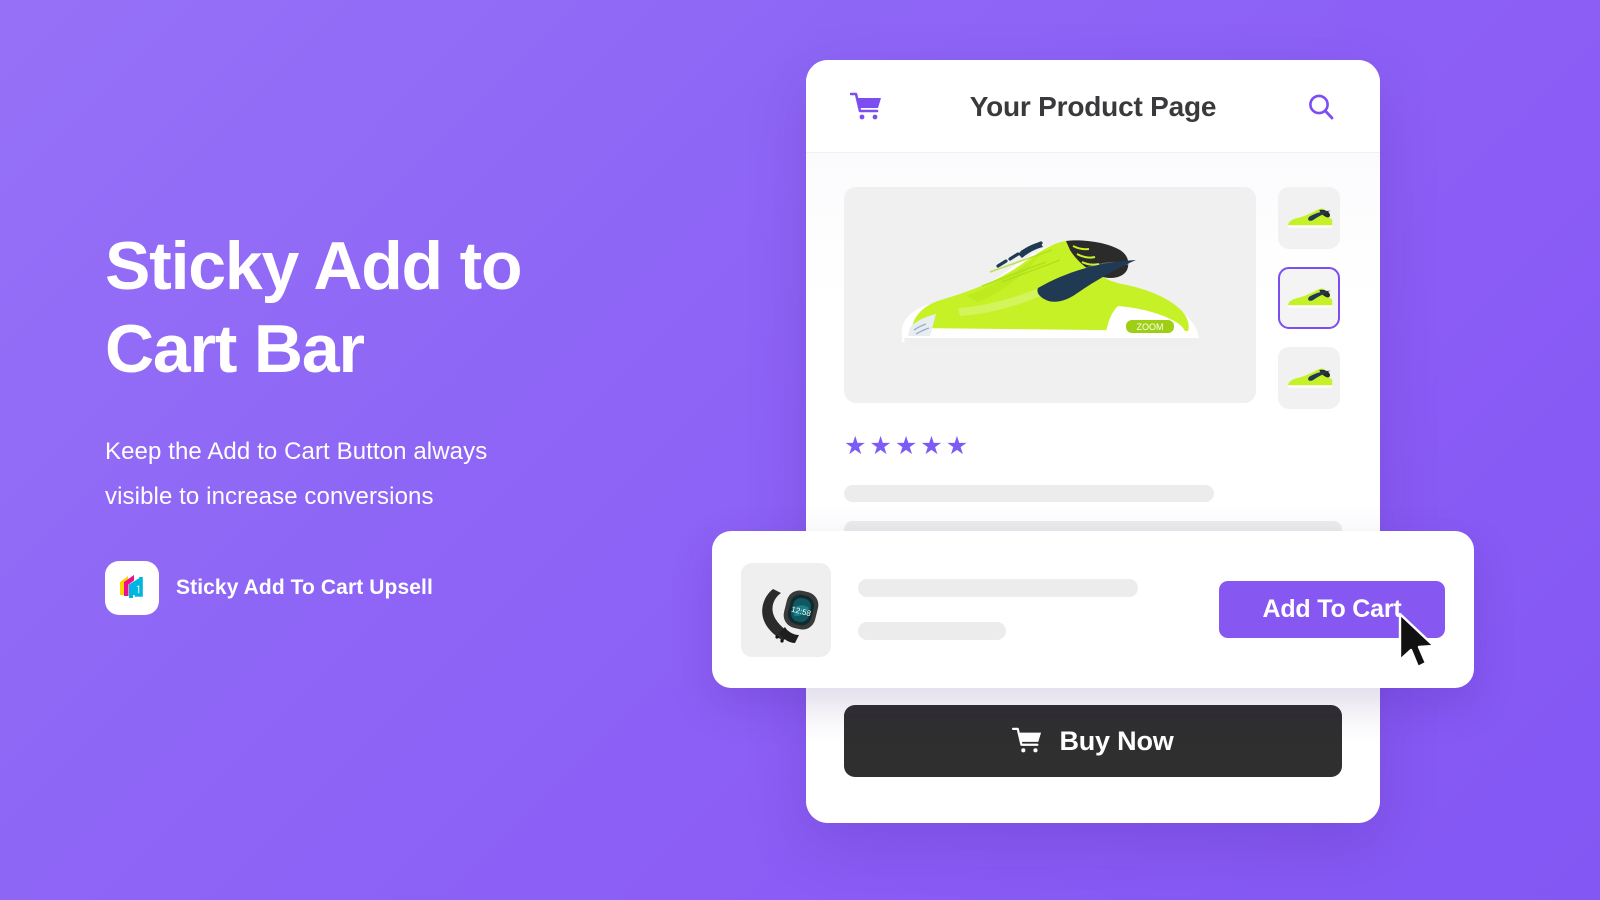 The image size is (1600, 900). I want to click on product-hero-image: ZOOM, so click(1050, 295).